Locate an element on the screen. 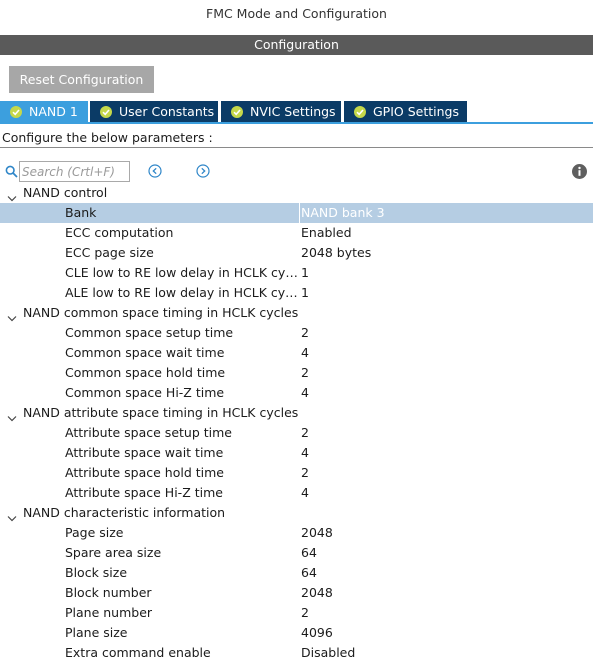 The height and width of the screenshot is (664, 593). parameter-row: Attribute space Hi-Z time 4 is located at coordinates (296, 493).